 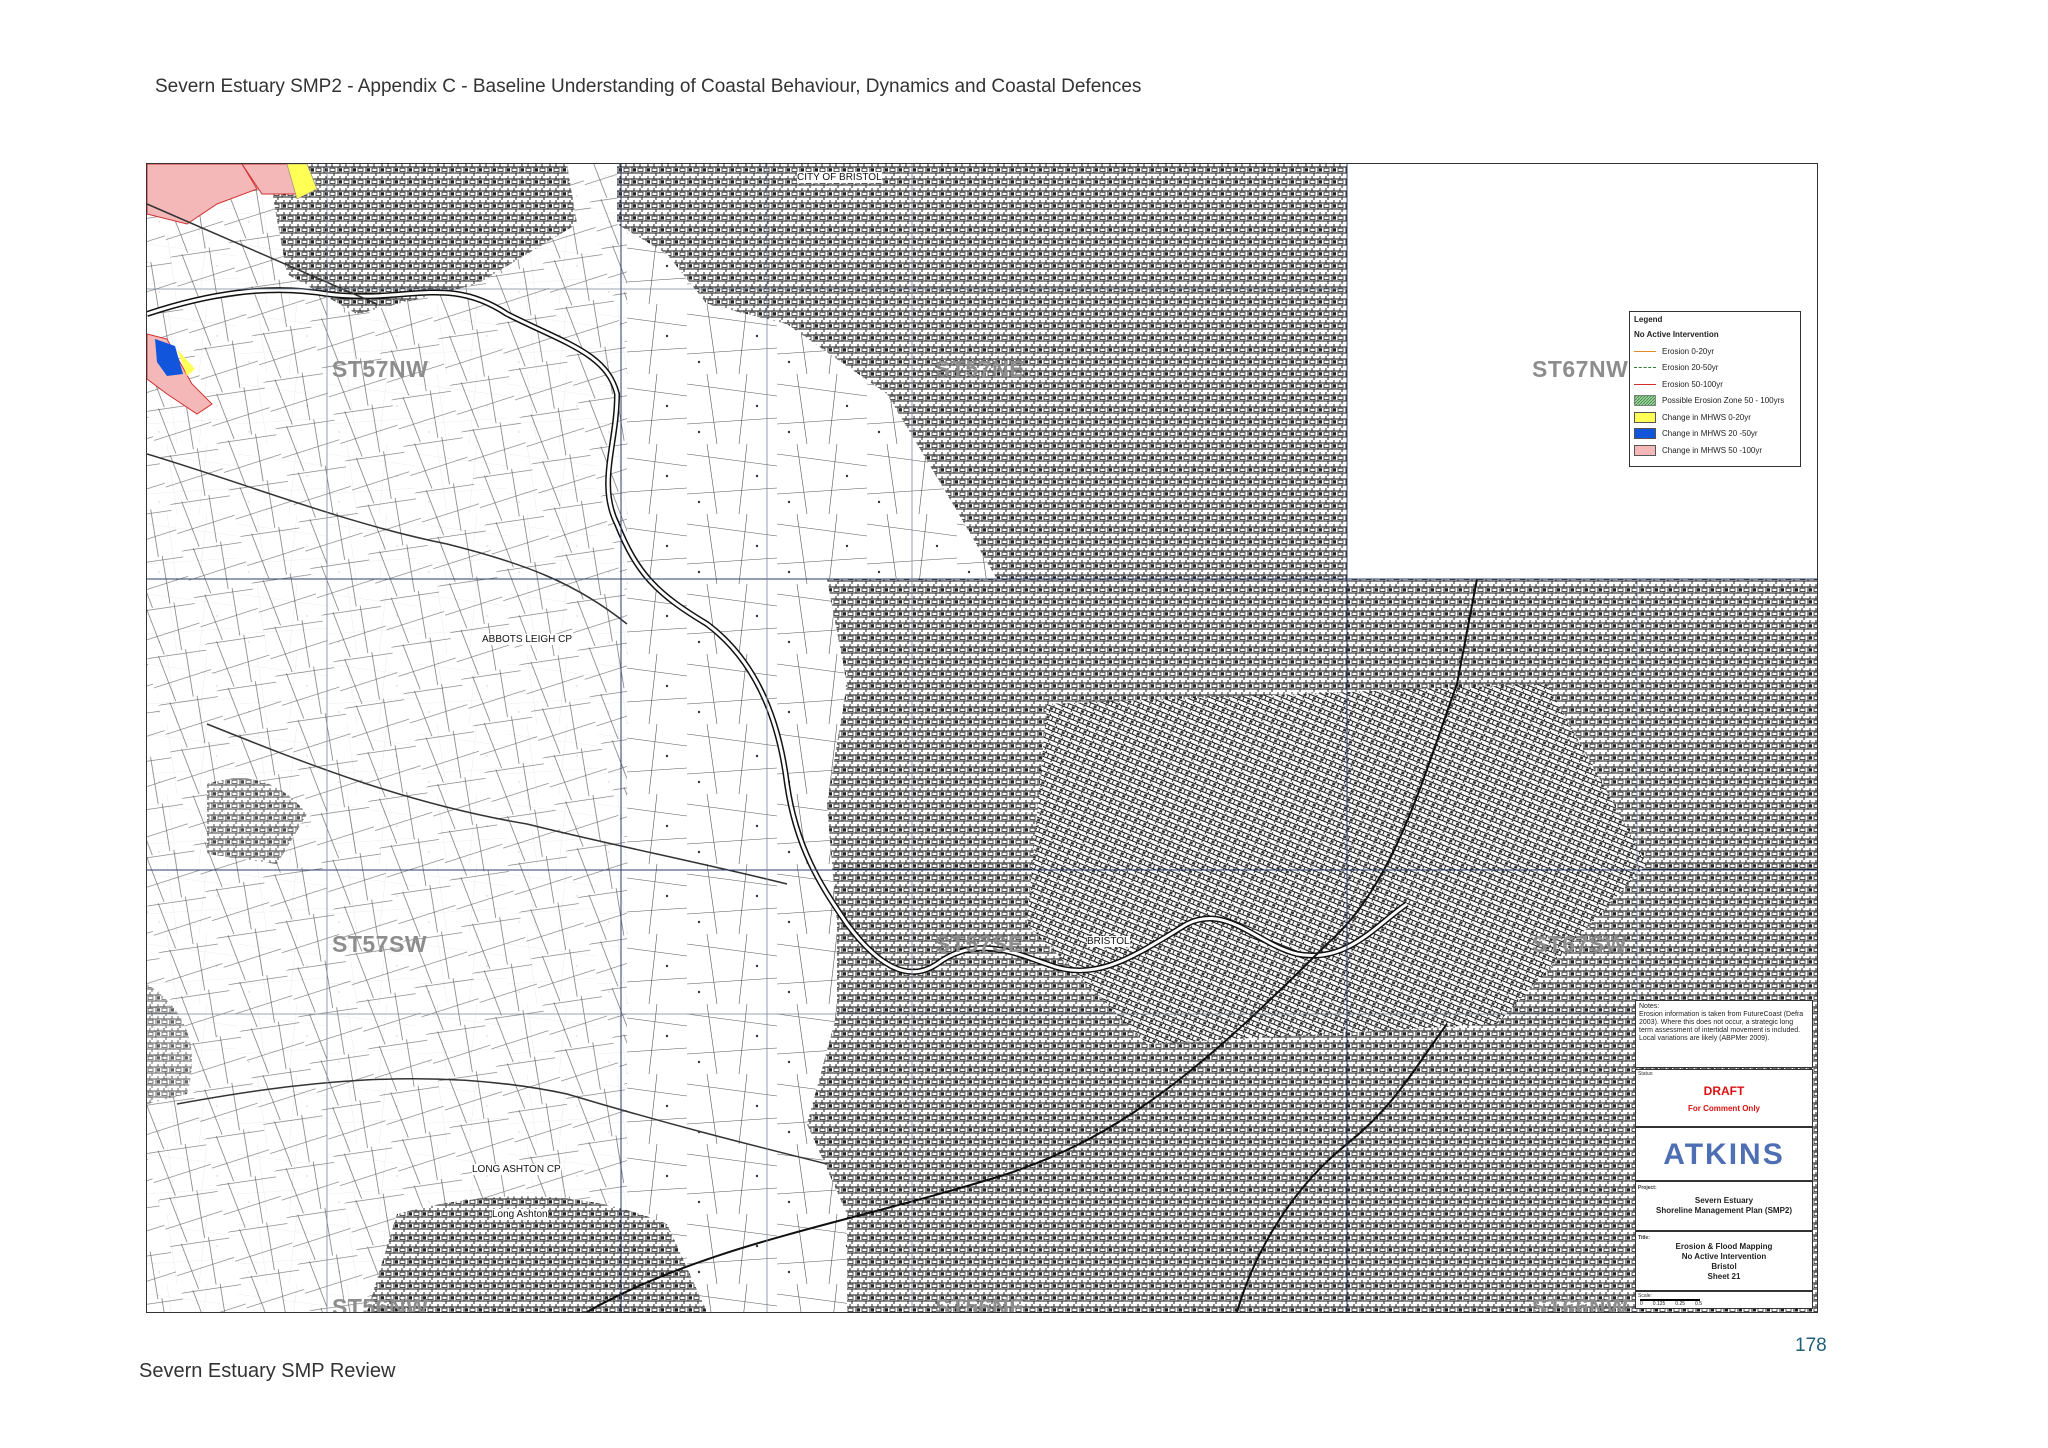 What do you see at coordinates (1670, 1300) in the screenshot?
I see `scale-bar` at bounding box center [1670, 1300].